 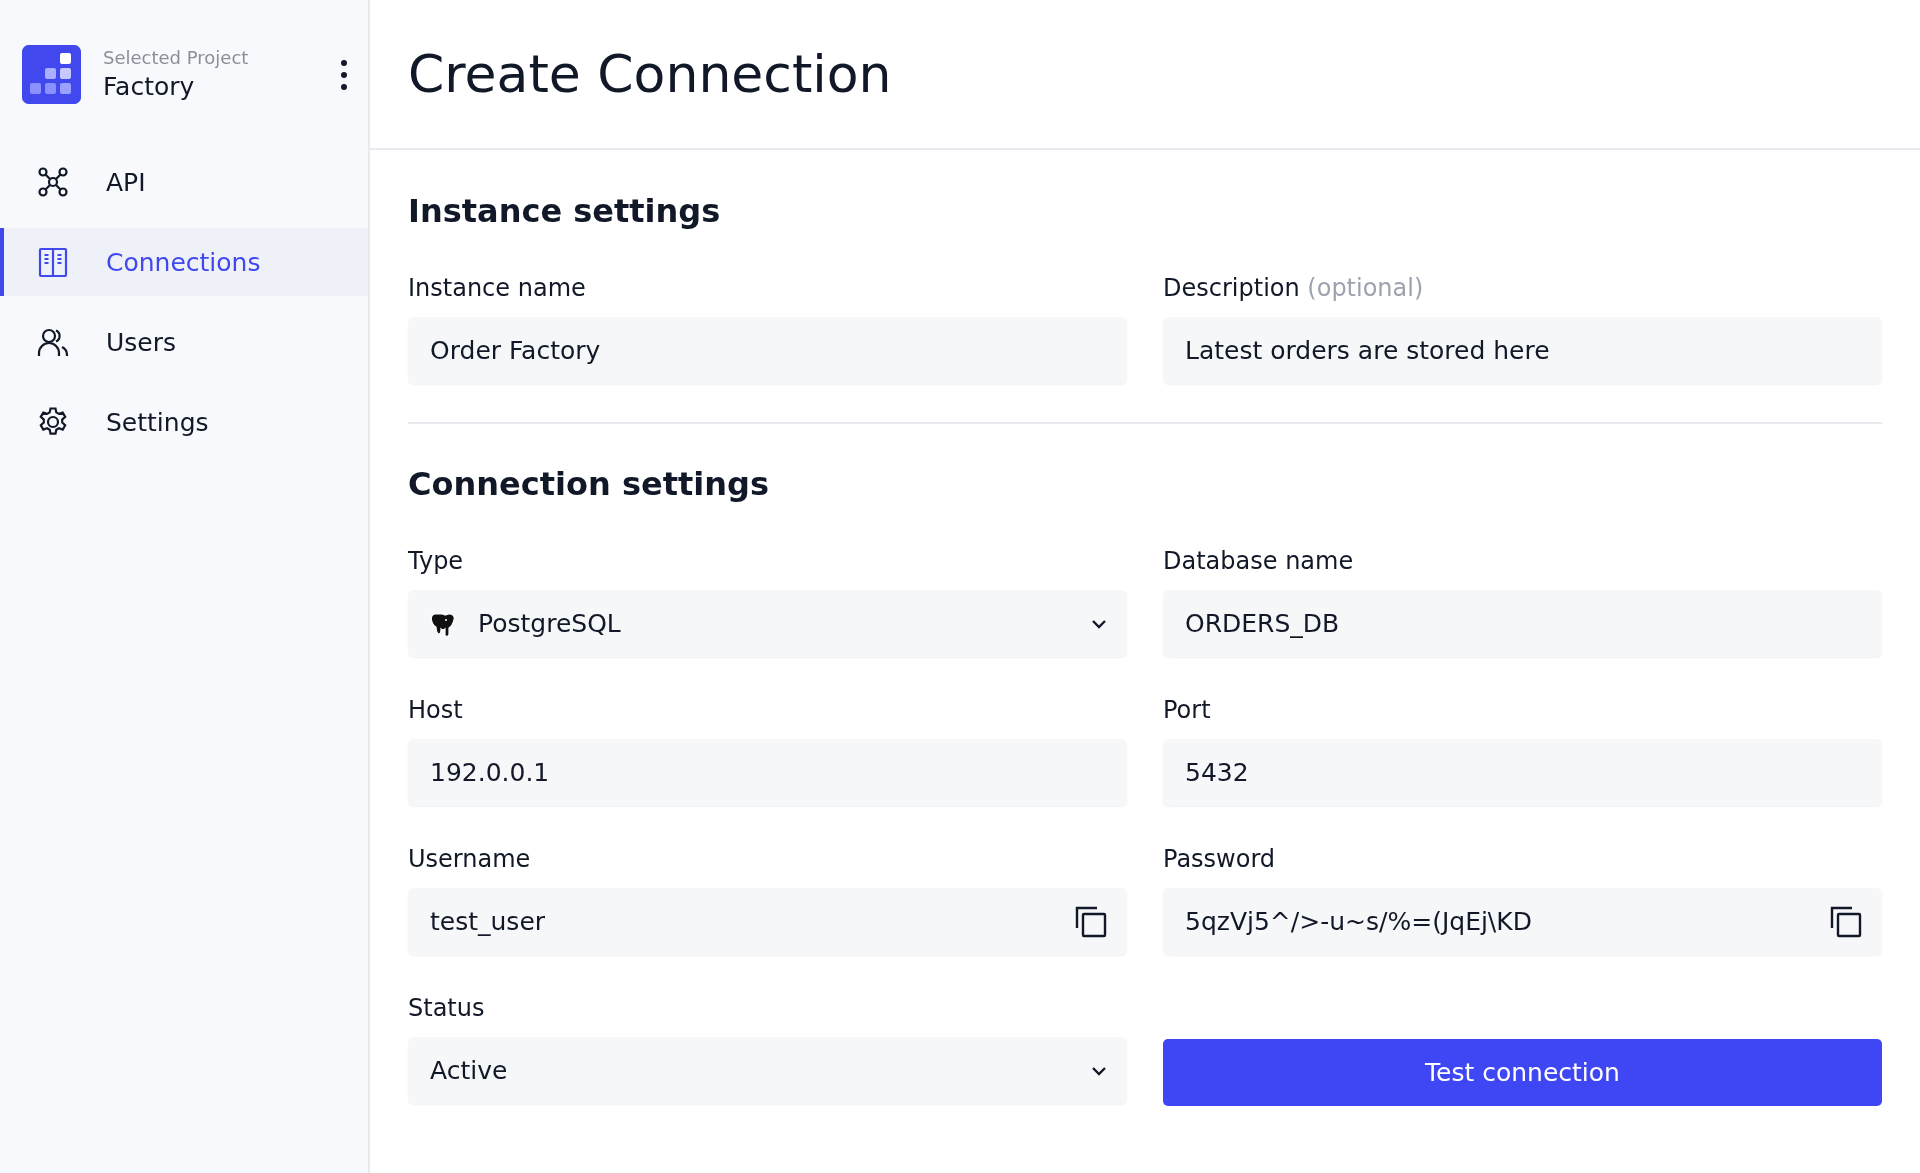 What do you see at coordinates (53, 262) in the screenshot?
I see `book-icon` at bounding box center [53, 262].